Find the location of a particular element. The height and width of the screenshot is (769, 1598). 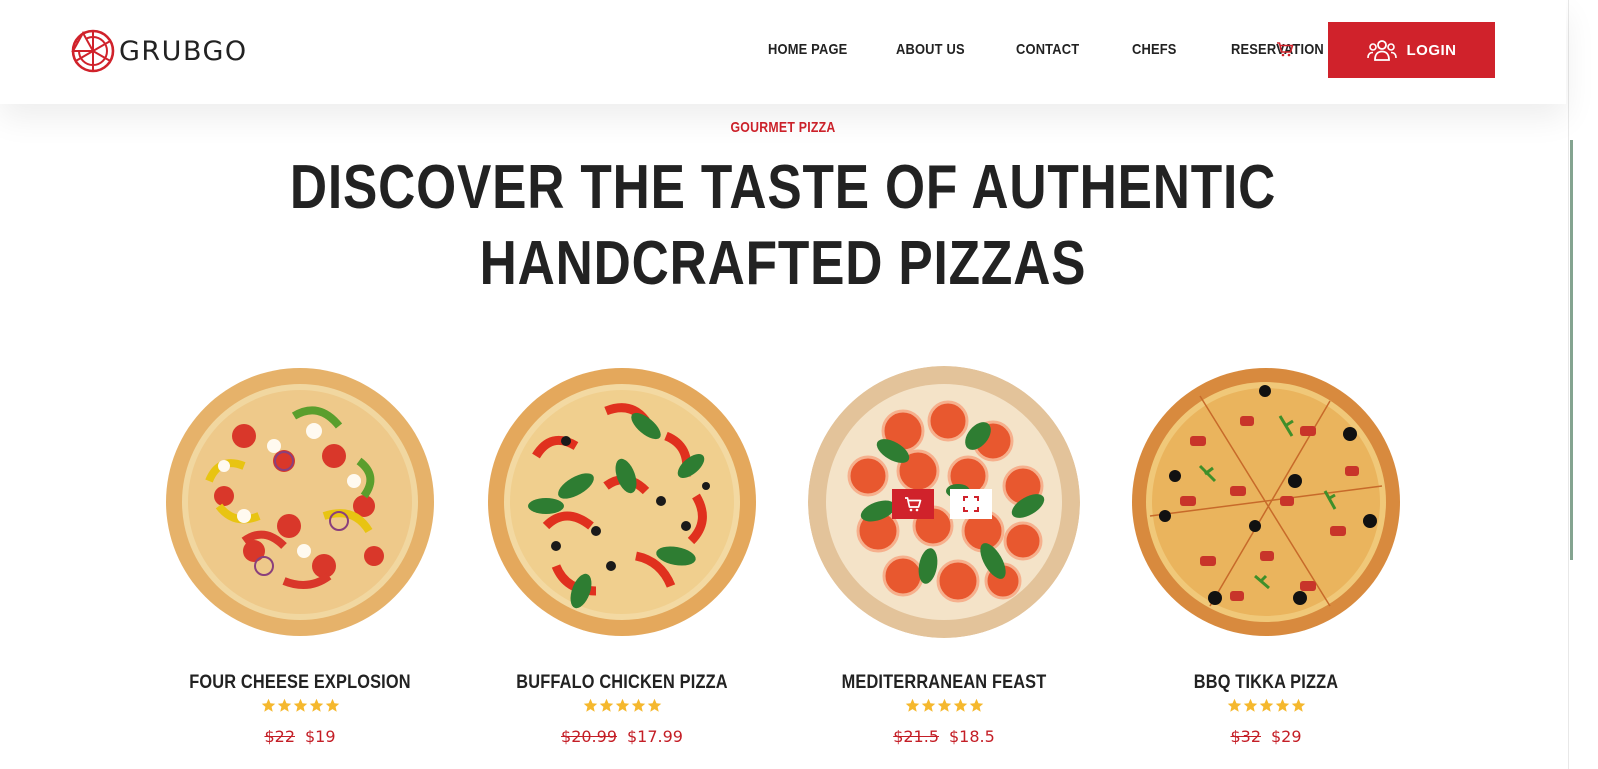

headline-line-2: HANDCRAFTED PIZZAS is located at coordinates (783, 263).